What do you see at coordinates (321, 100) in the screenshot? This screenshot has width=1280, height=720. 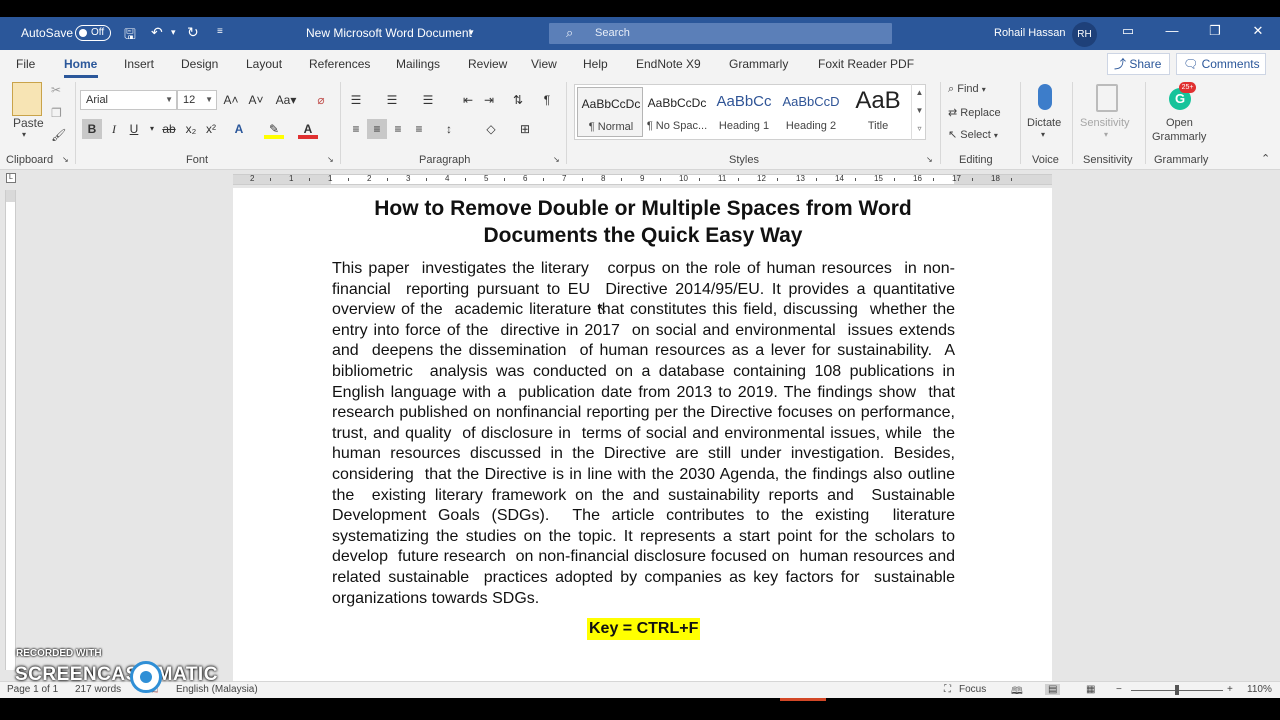 I see `clear-formatting-icon: ⌀` at bounding box center [321, 100].